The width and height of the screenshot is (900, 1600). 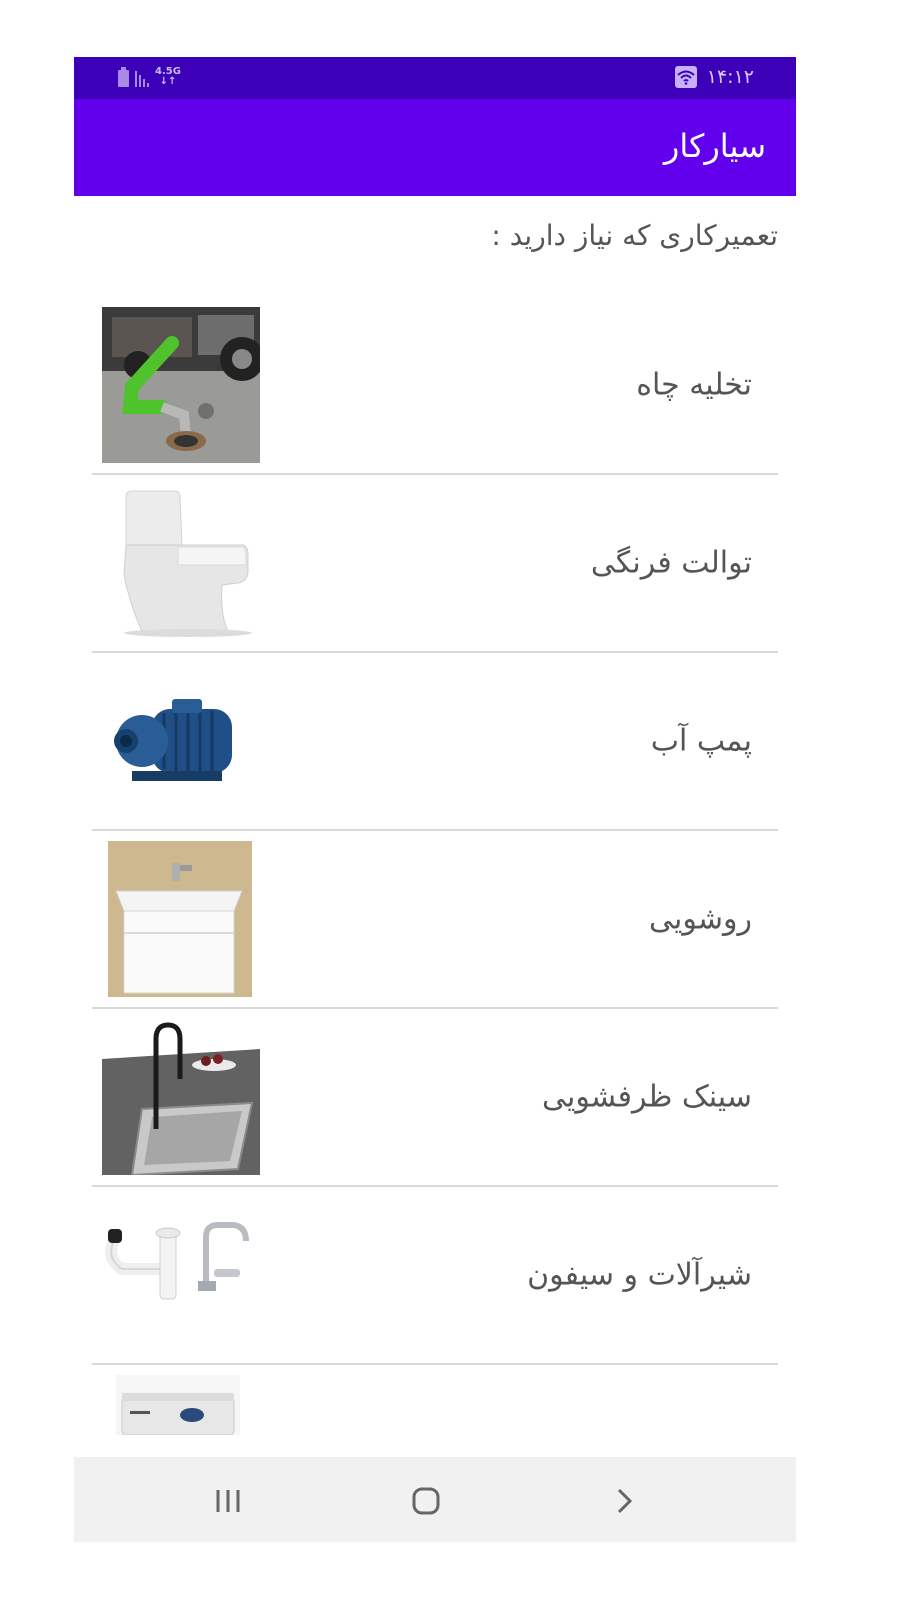 What do you see at coordinates (181, 385) in the screenshot?
I see `septic-truck-image` at bounding box center [181, 385].